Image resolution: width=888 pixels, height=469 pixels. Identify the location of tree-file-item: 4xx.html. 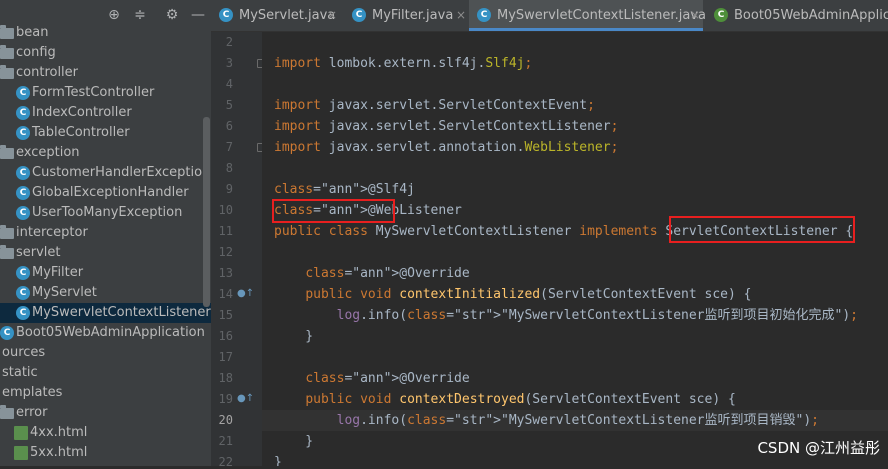
(105, 433).